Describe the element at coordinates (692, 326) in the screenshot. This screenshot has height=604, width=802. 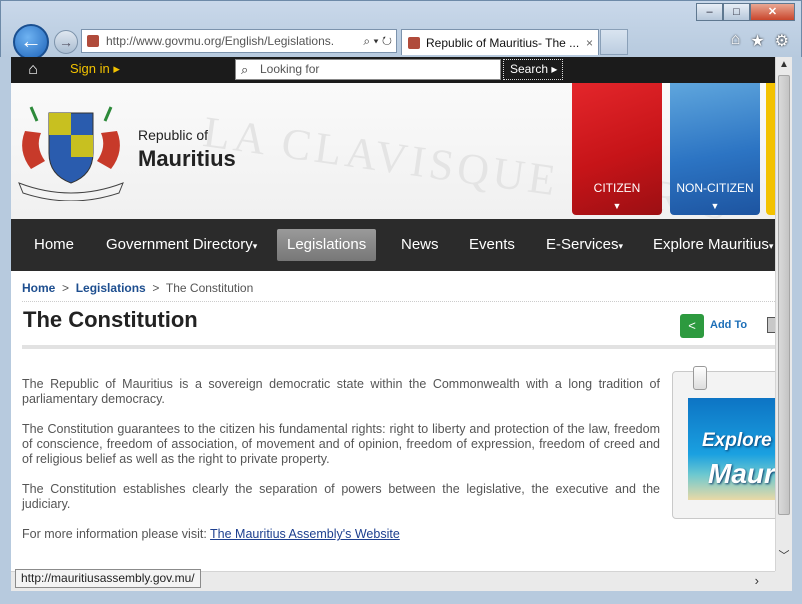
I see `share-icon: <` at that location.